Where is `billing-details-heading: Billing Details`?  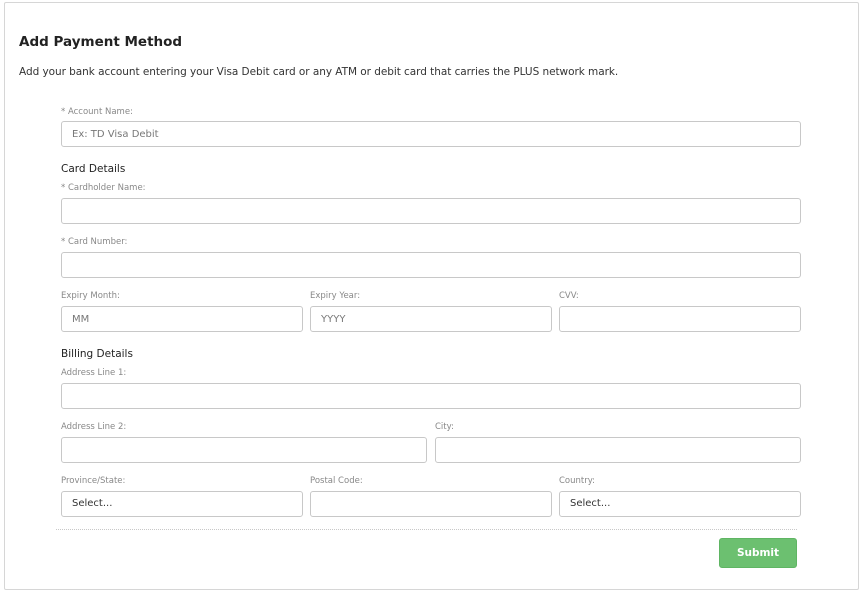 billing-details-heading: Billing Details is located at coordinates (97, 354).